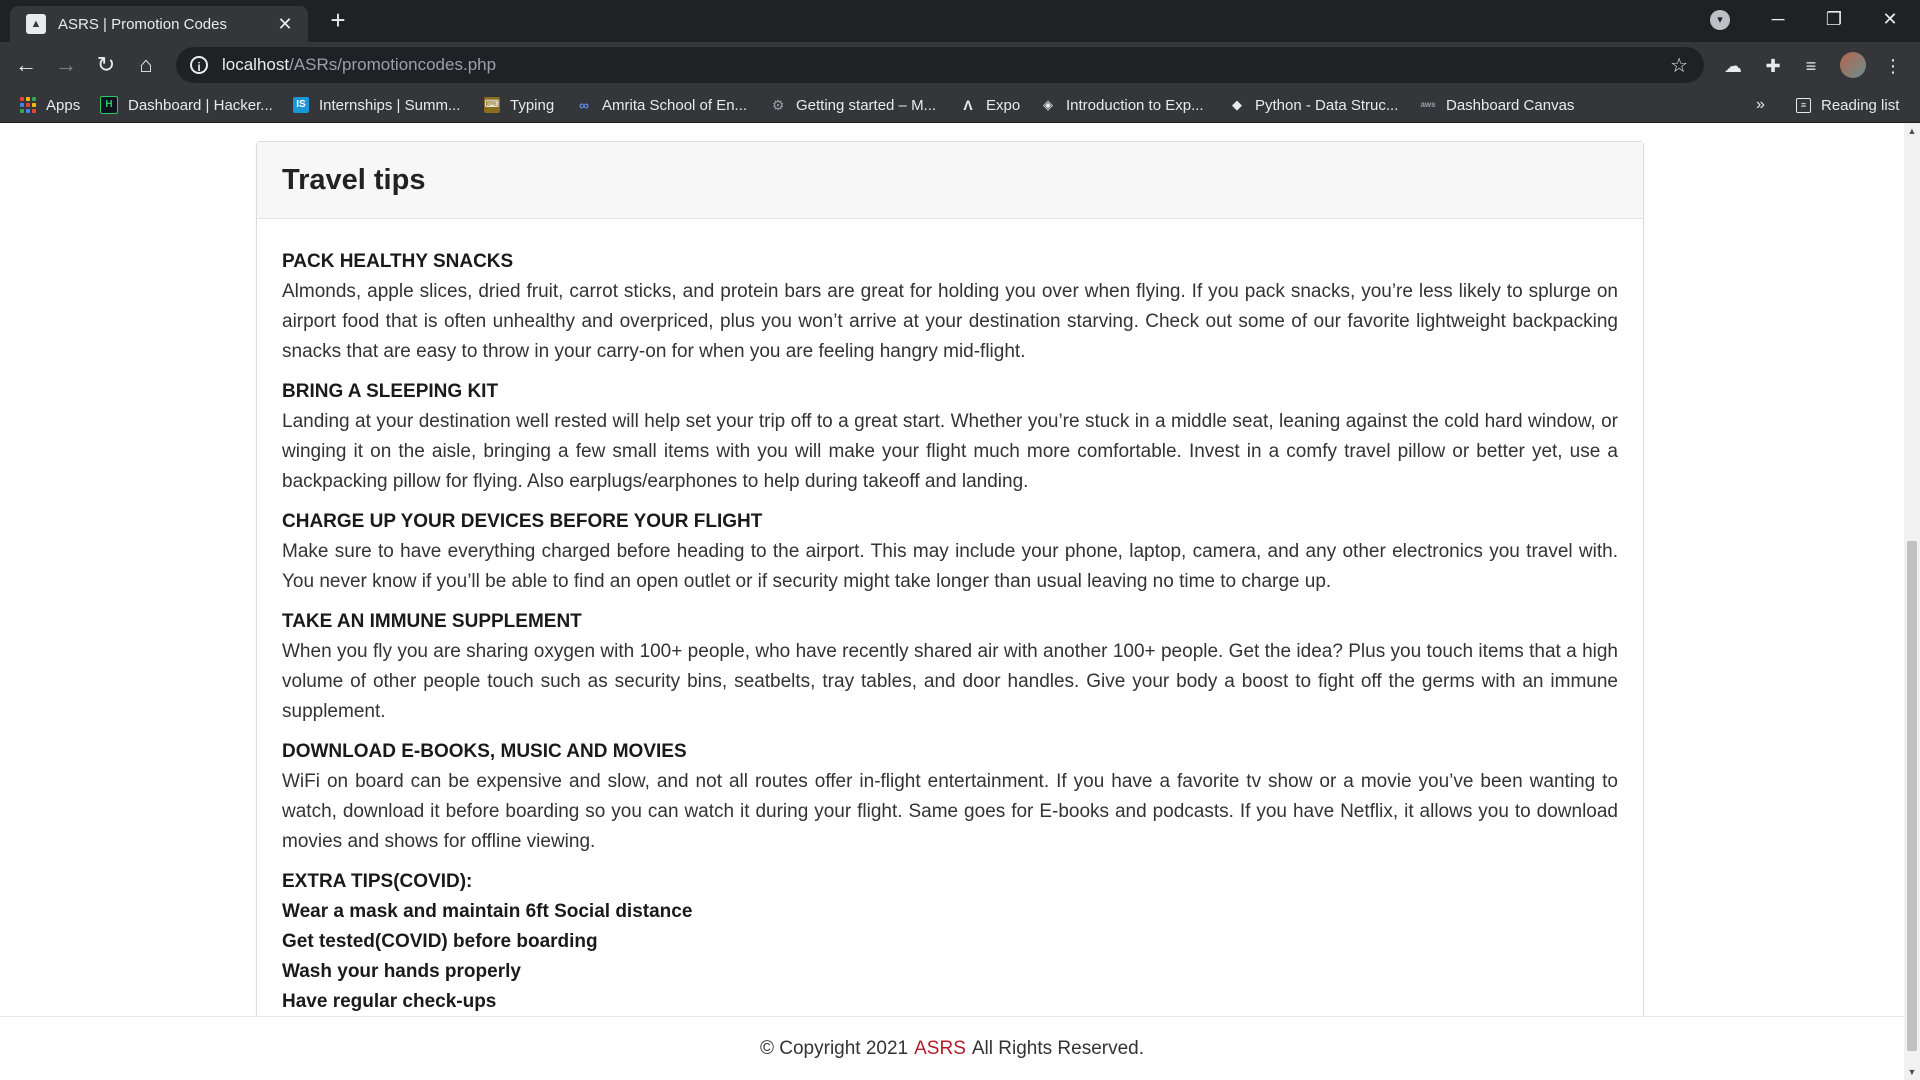 Image resolution: width=1920 pixels, height=1080 pixels. What do you see at coordinates (940, 1048) in the screenshot?
I see `footer-brand: ASRS` at bounding box center [940, 1048].